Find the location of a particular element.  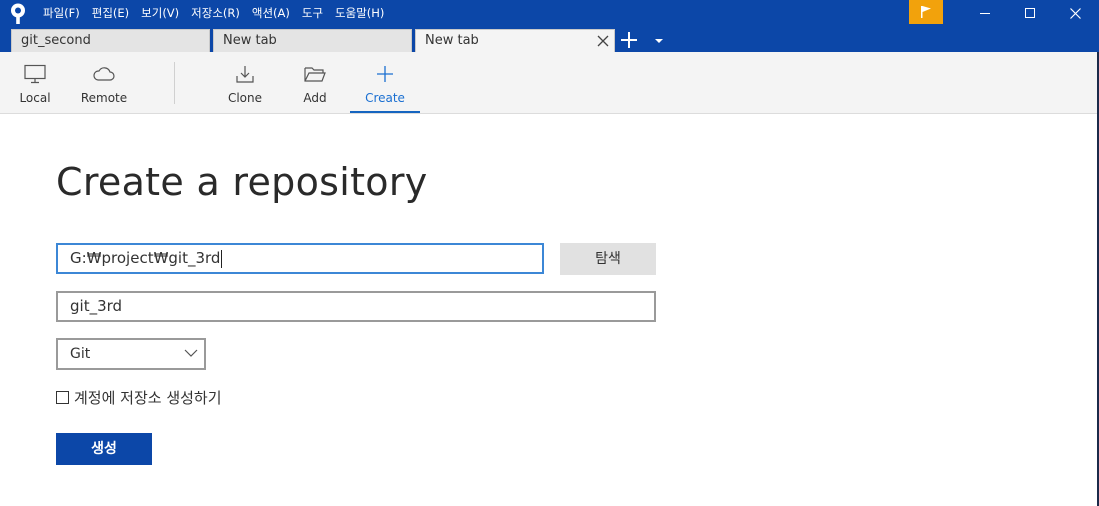

menu-file: 파일(F) is located at coordinates (61, 13).